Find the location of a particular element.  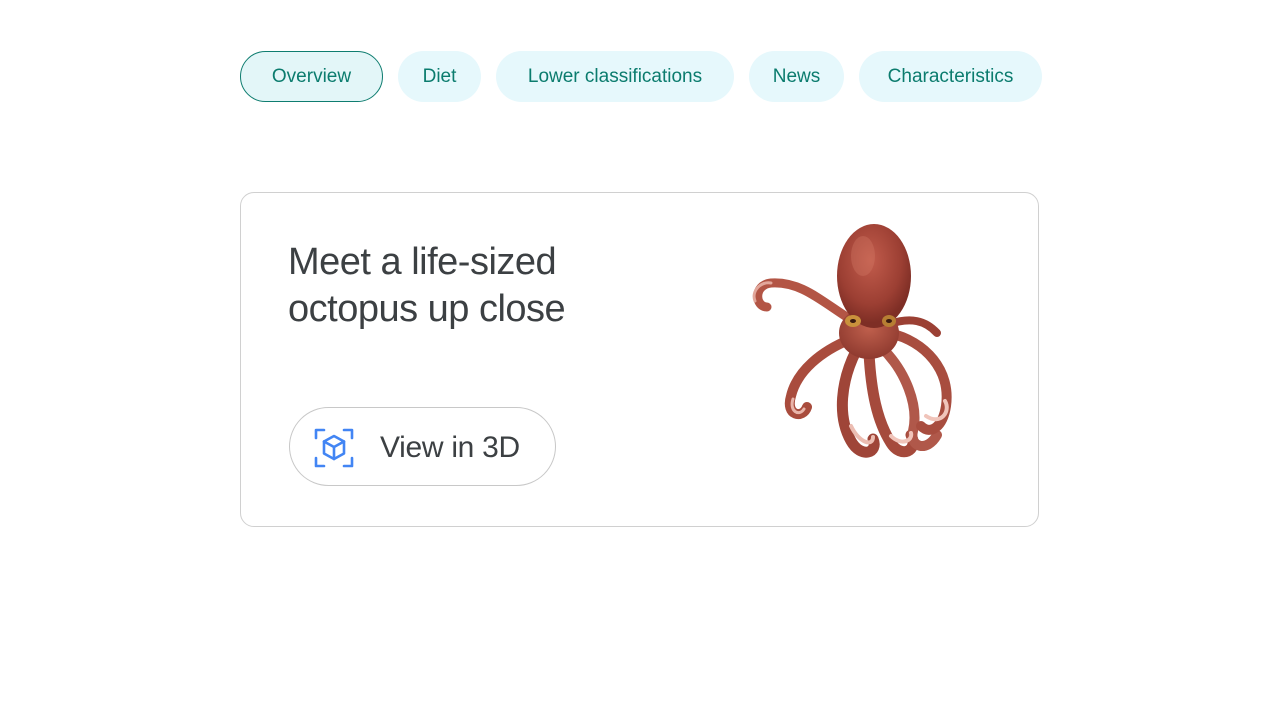

tab-lower-classifications: Lower classifications is located at coordinates (615, 76).